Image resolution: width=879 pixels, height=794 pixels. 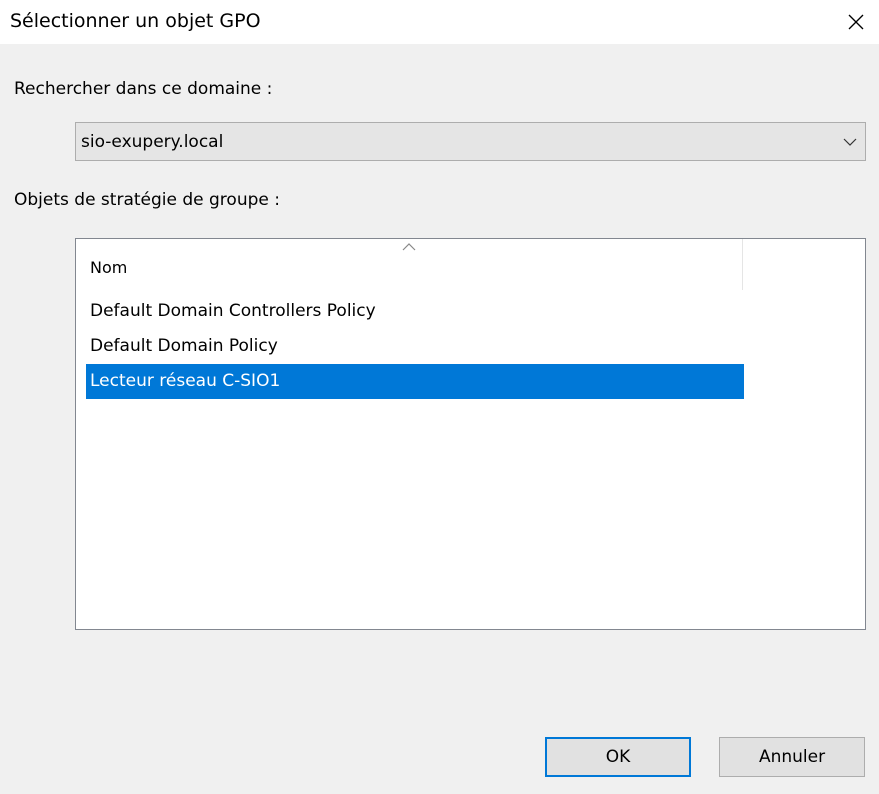 I want to click on ok-button: OK, so click(x=618, y=757).